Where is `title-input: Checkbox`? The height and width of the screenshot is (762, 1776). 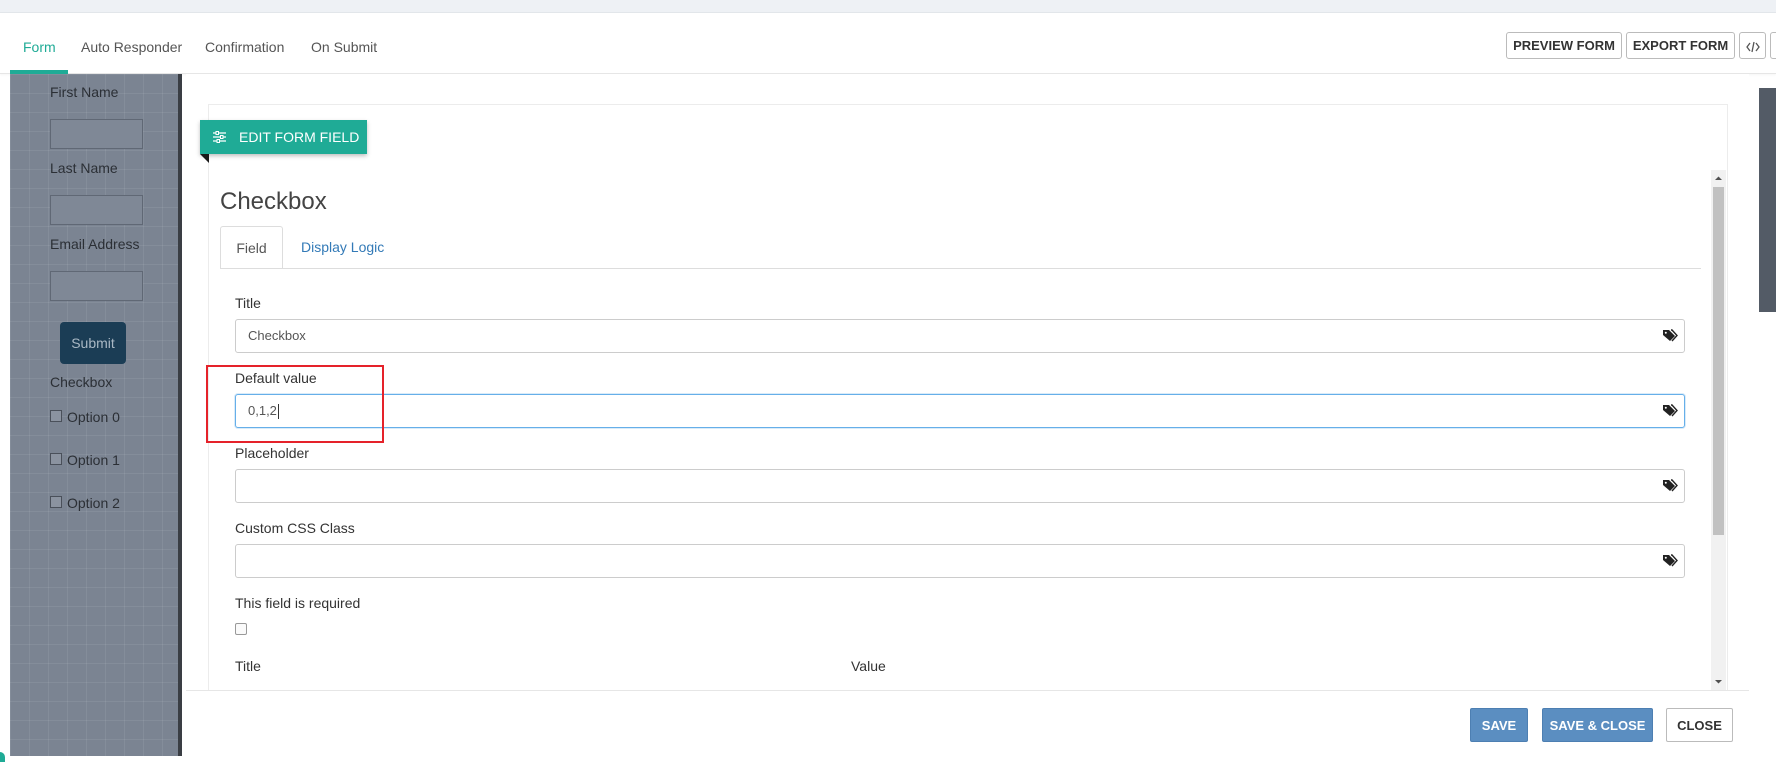 title-input: Checkbox is located at coordinates (960, 336).